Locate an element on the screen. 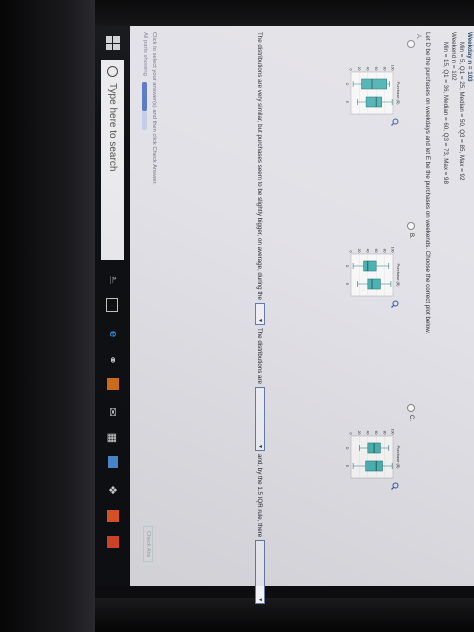  mail-icon: ✉ is located at coordinates (113, 412).